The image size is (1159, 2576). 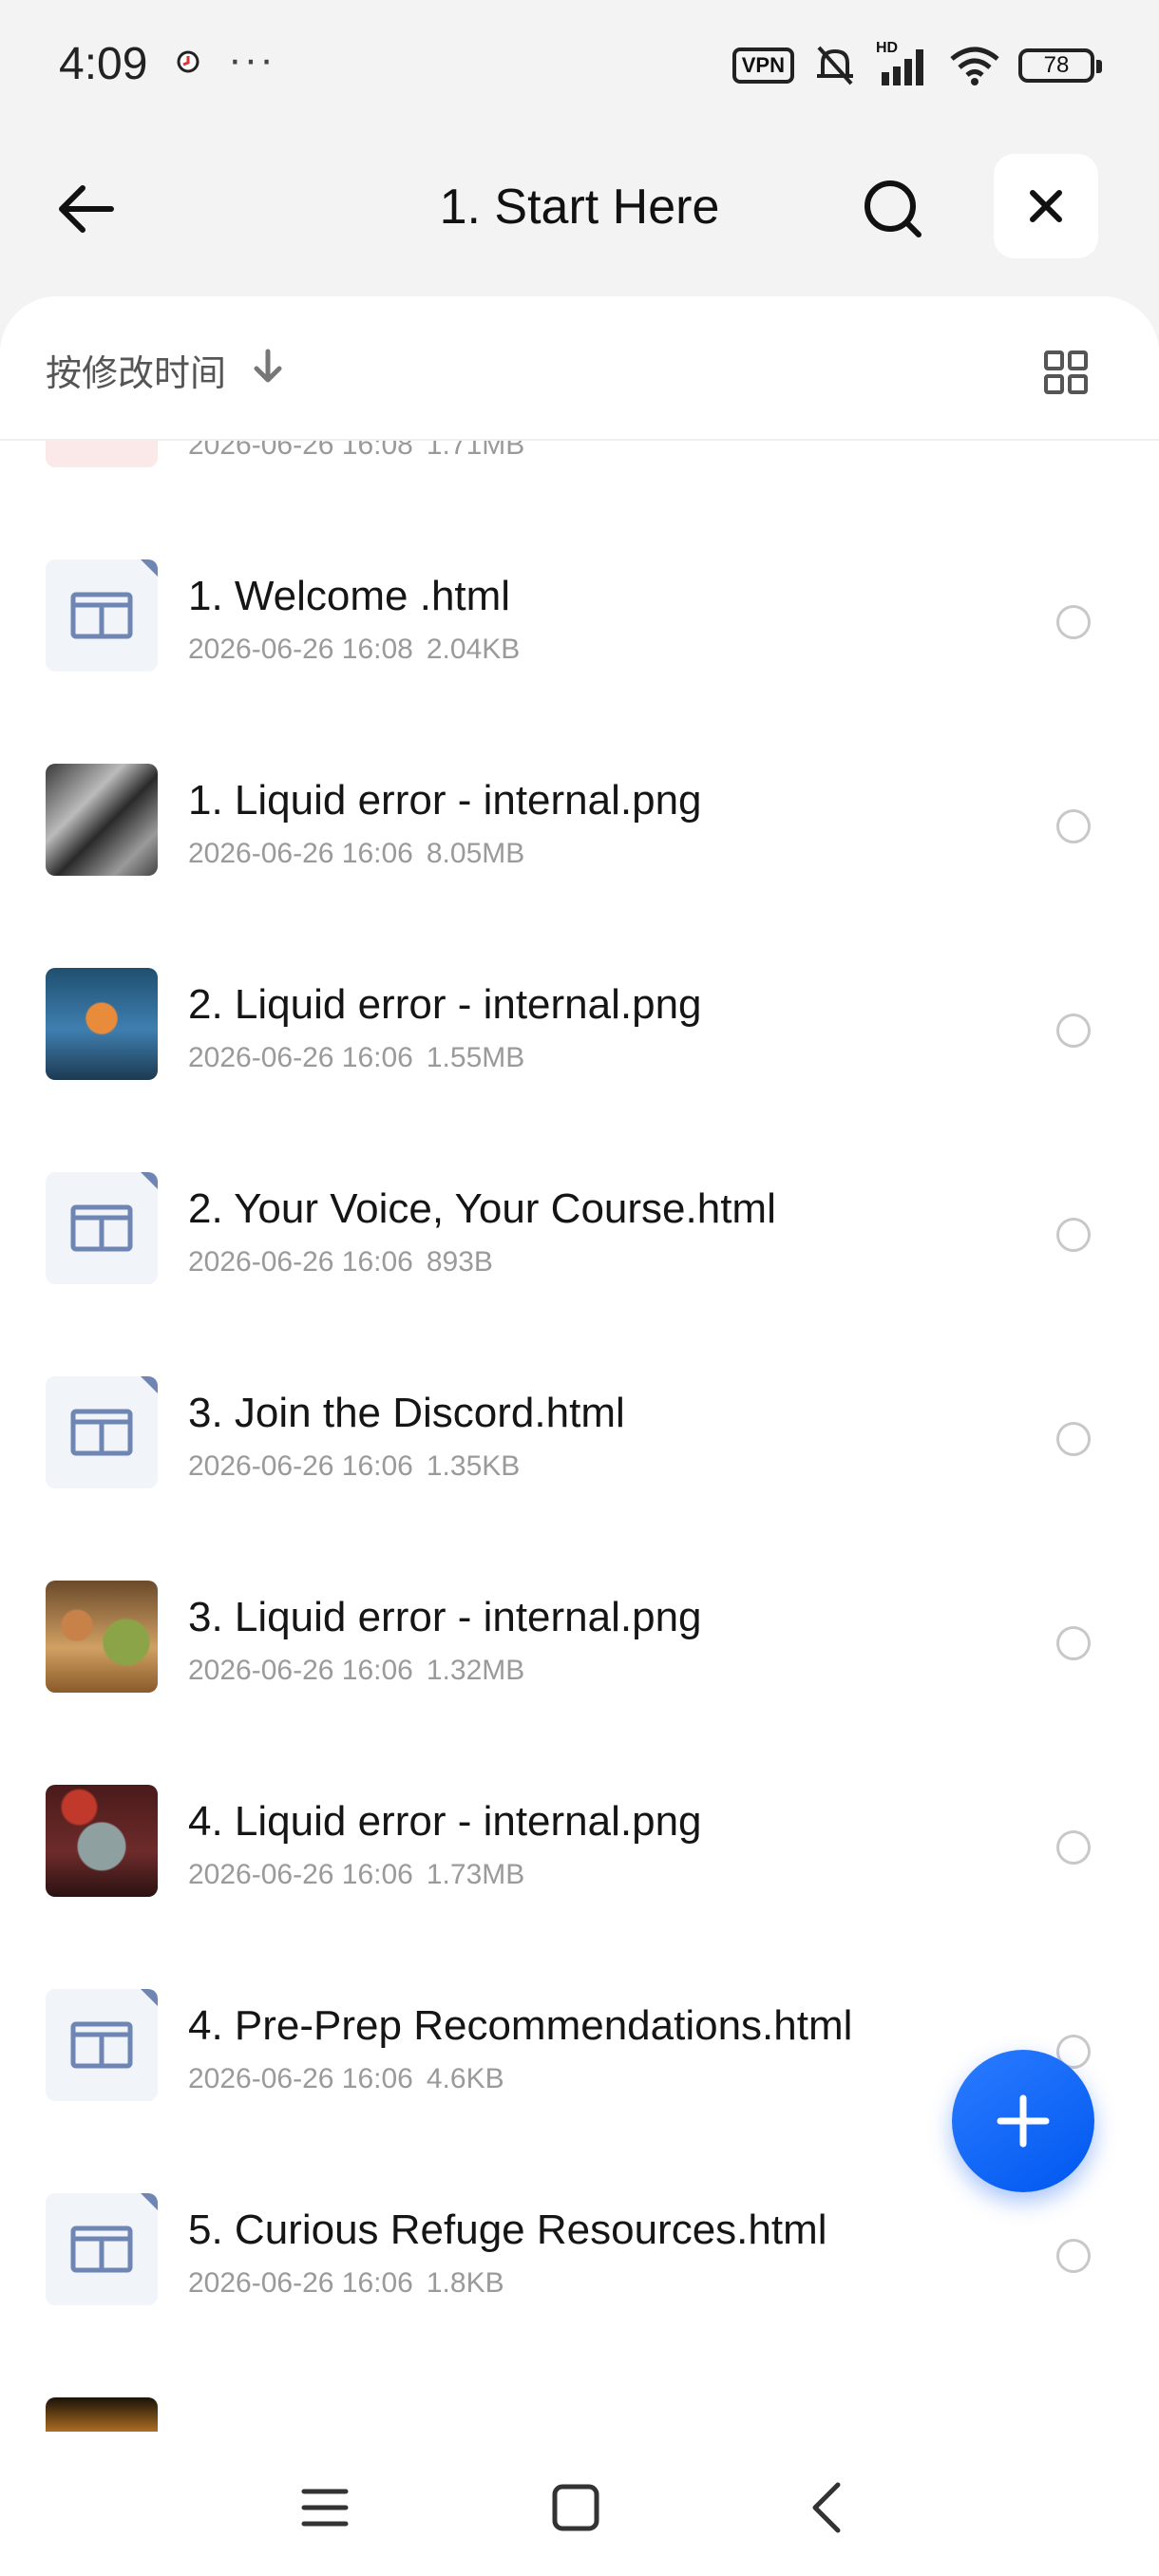 I want to click on file-size: 8.05MB, so click(x=475, y=853).